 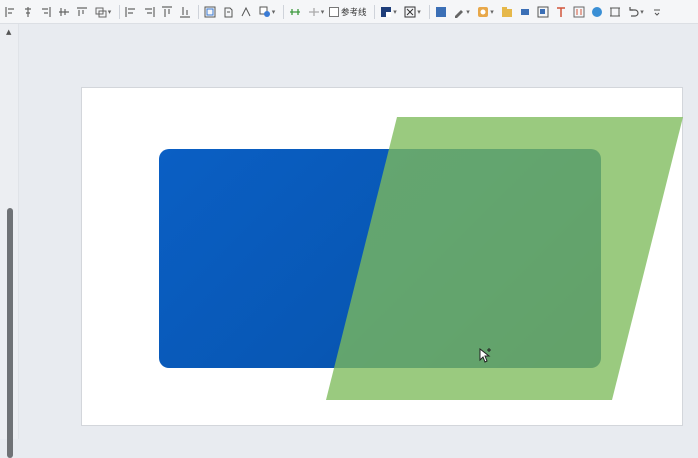 I want to click on gridlines-checkbox: 参考线, so click(x=348, y=12).